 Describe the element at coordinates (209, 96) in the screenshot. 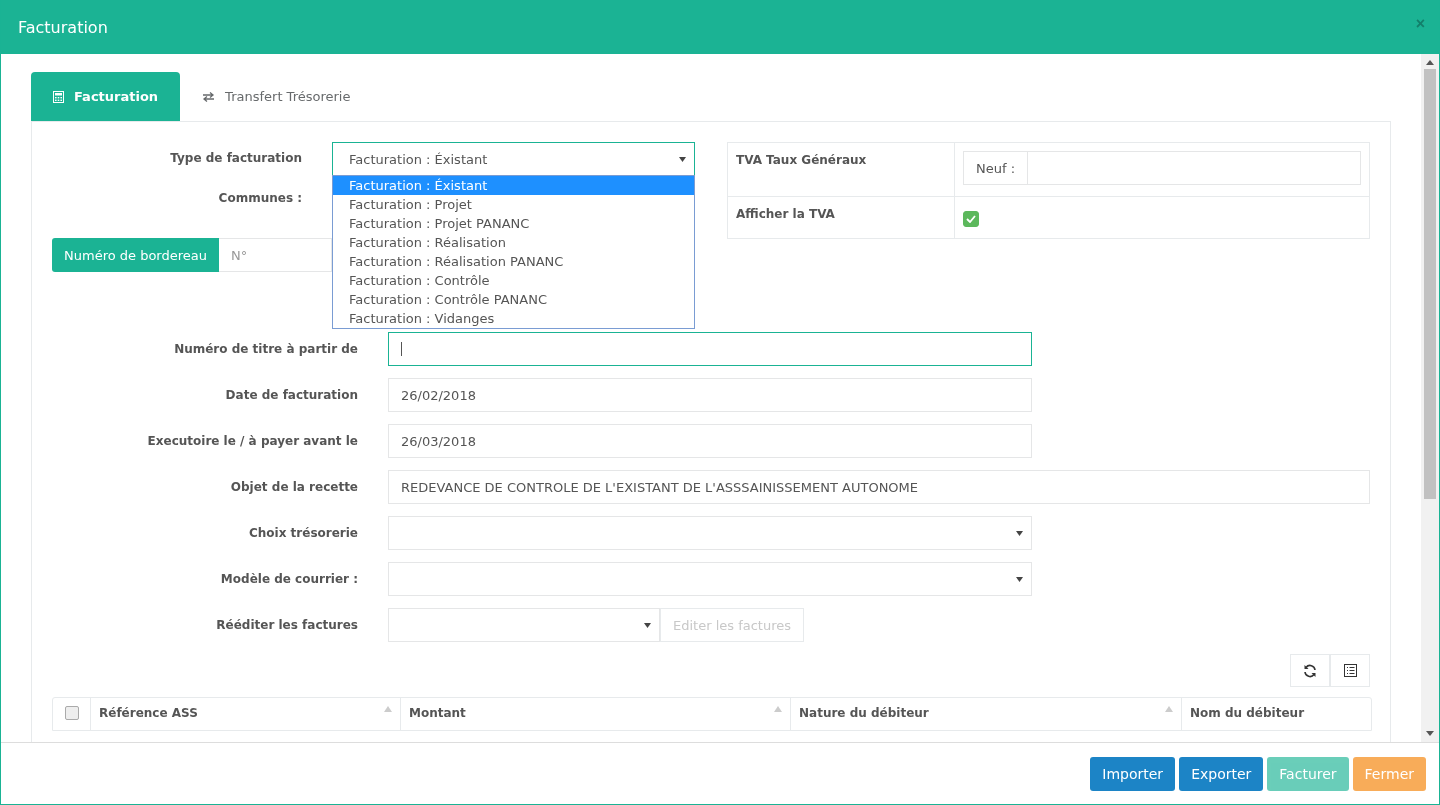

I see `swap-arrows-icon` at that location.